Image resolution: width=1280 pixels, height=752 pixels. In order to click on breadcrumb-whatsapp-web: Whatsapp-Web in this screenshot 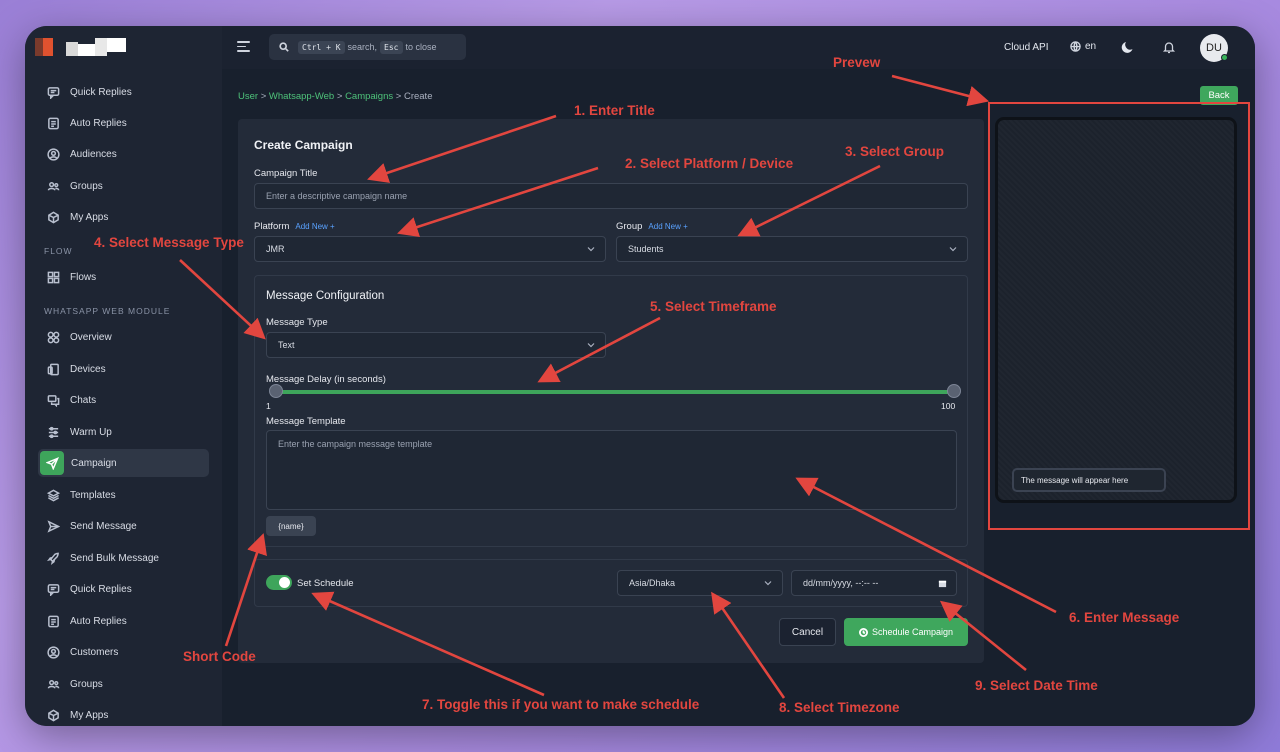, I will do `click(301, 96)`.